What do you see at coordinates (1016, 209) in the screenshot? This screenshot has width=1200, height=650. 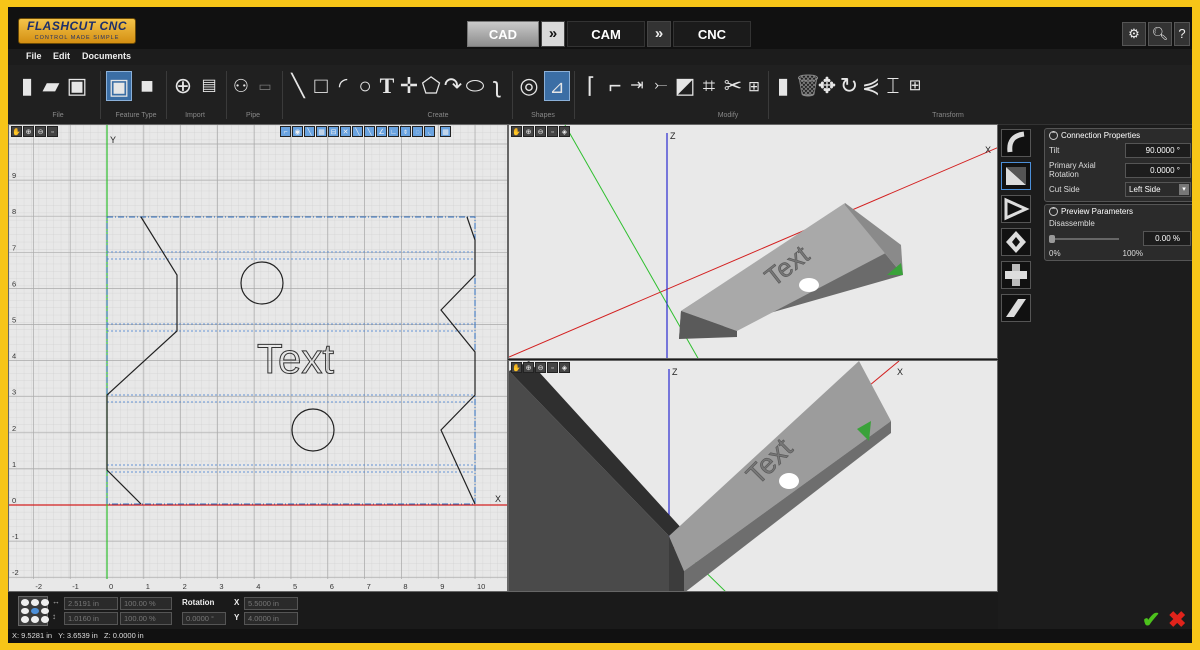 I see `fold-view-icon` at bounding box center [1016, 209].